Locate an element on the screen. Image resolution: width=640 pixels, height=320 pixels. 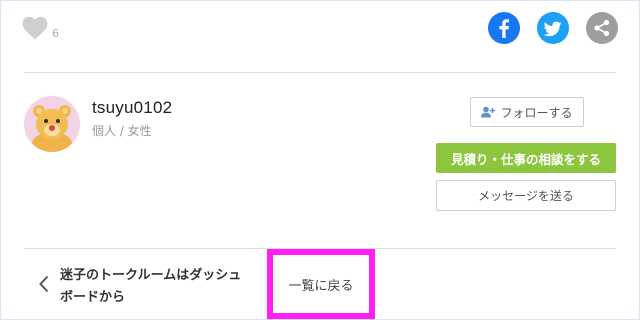
estimate-request-label: 見積り・仕事の相談をする is located at coordinates (525, 159).